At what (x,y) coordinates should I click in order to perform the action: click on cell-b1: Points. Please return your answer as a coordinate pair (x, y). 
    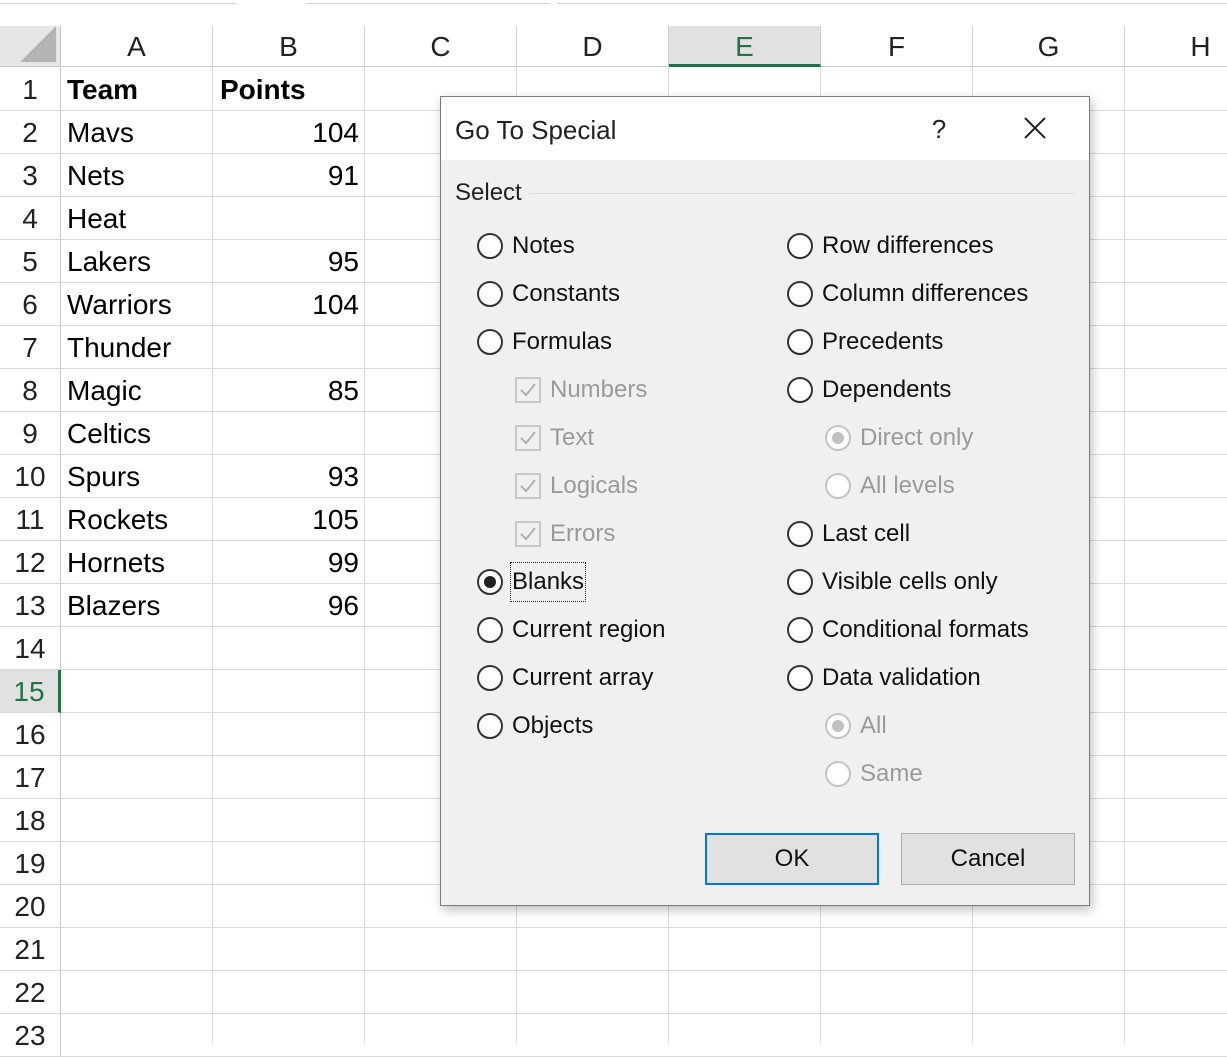
    Looking at the image, I should click on (292, 89).